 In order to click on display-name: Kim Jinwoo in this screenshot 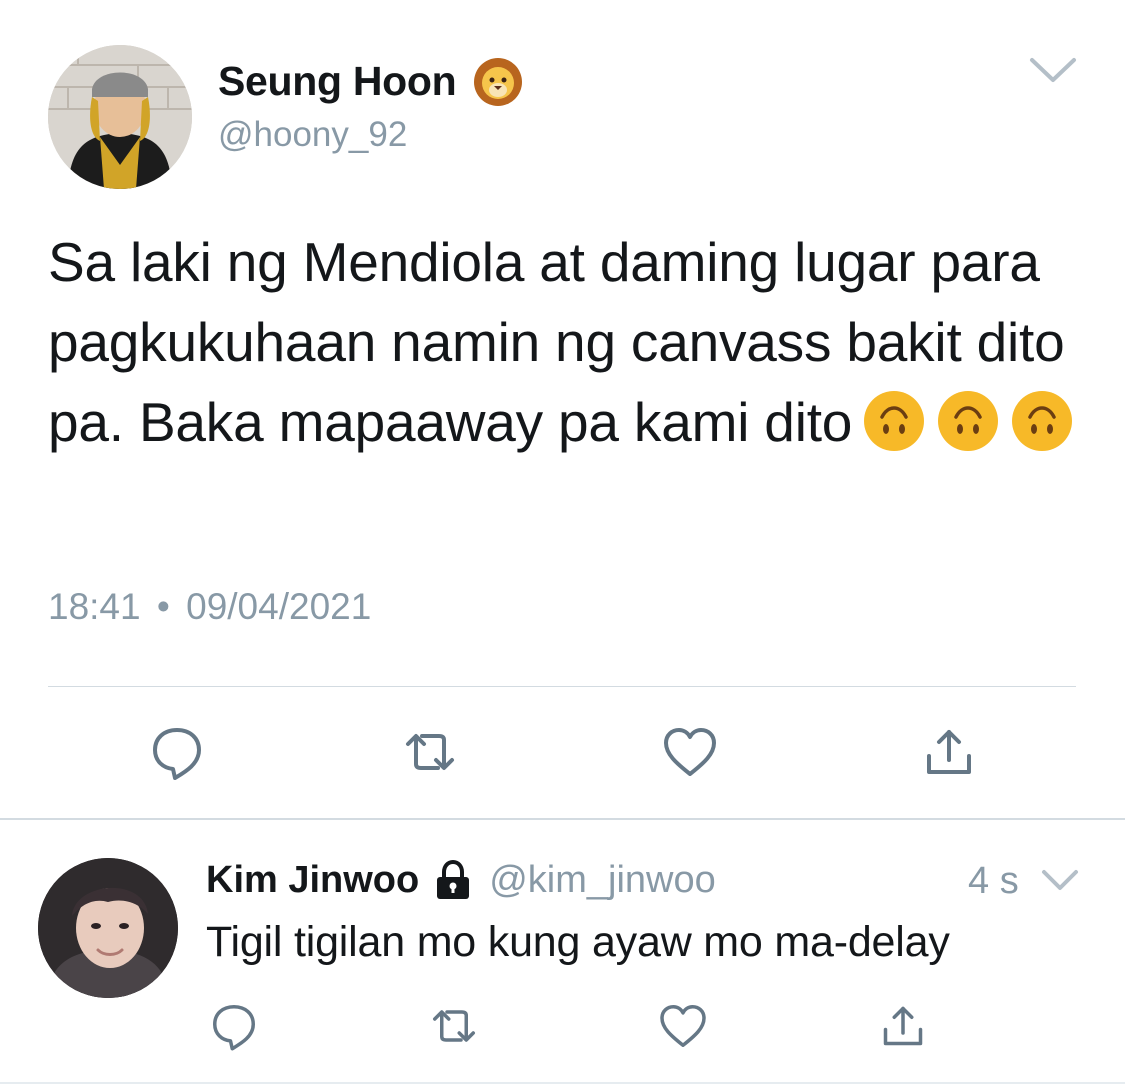, I will do `click(312, 880)`.